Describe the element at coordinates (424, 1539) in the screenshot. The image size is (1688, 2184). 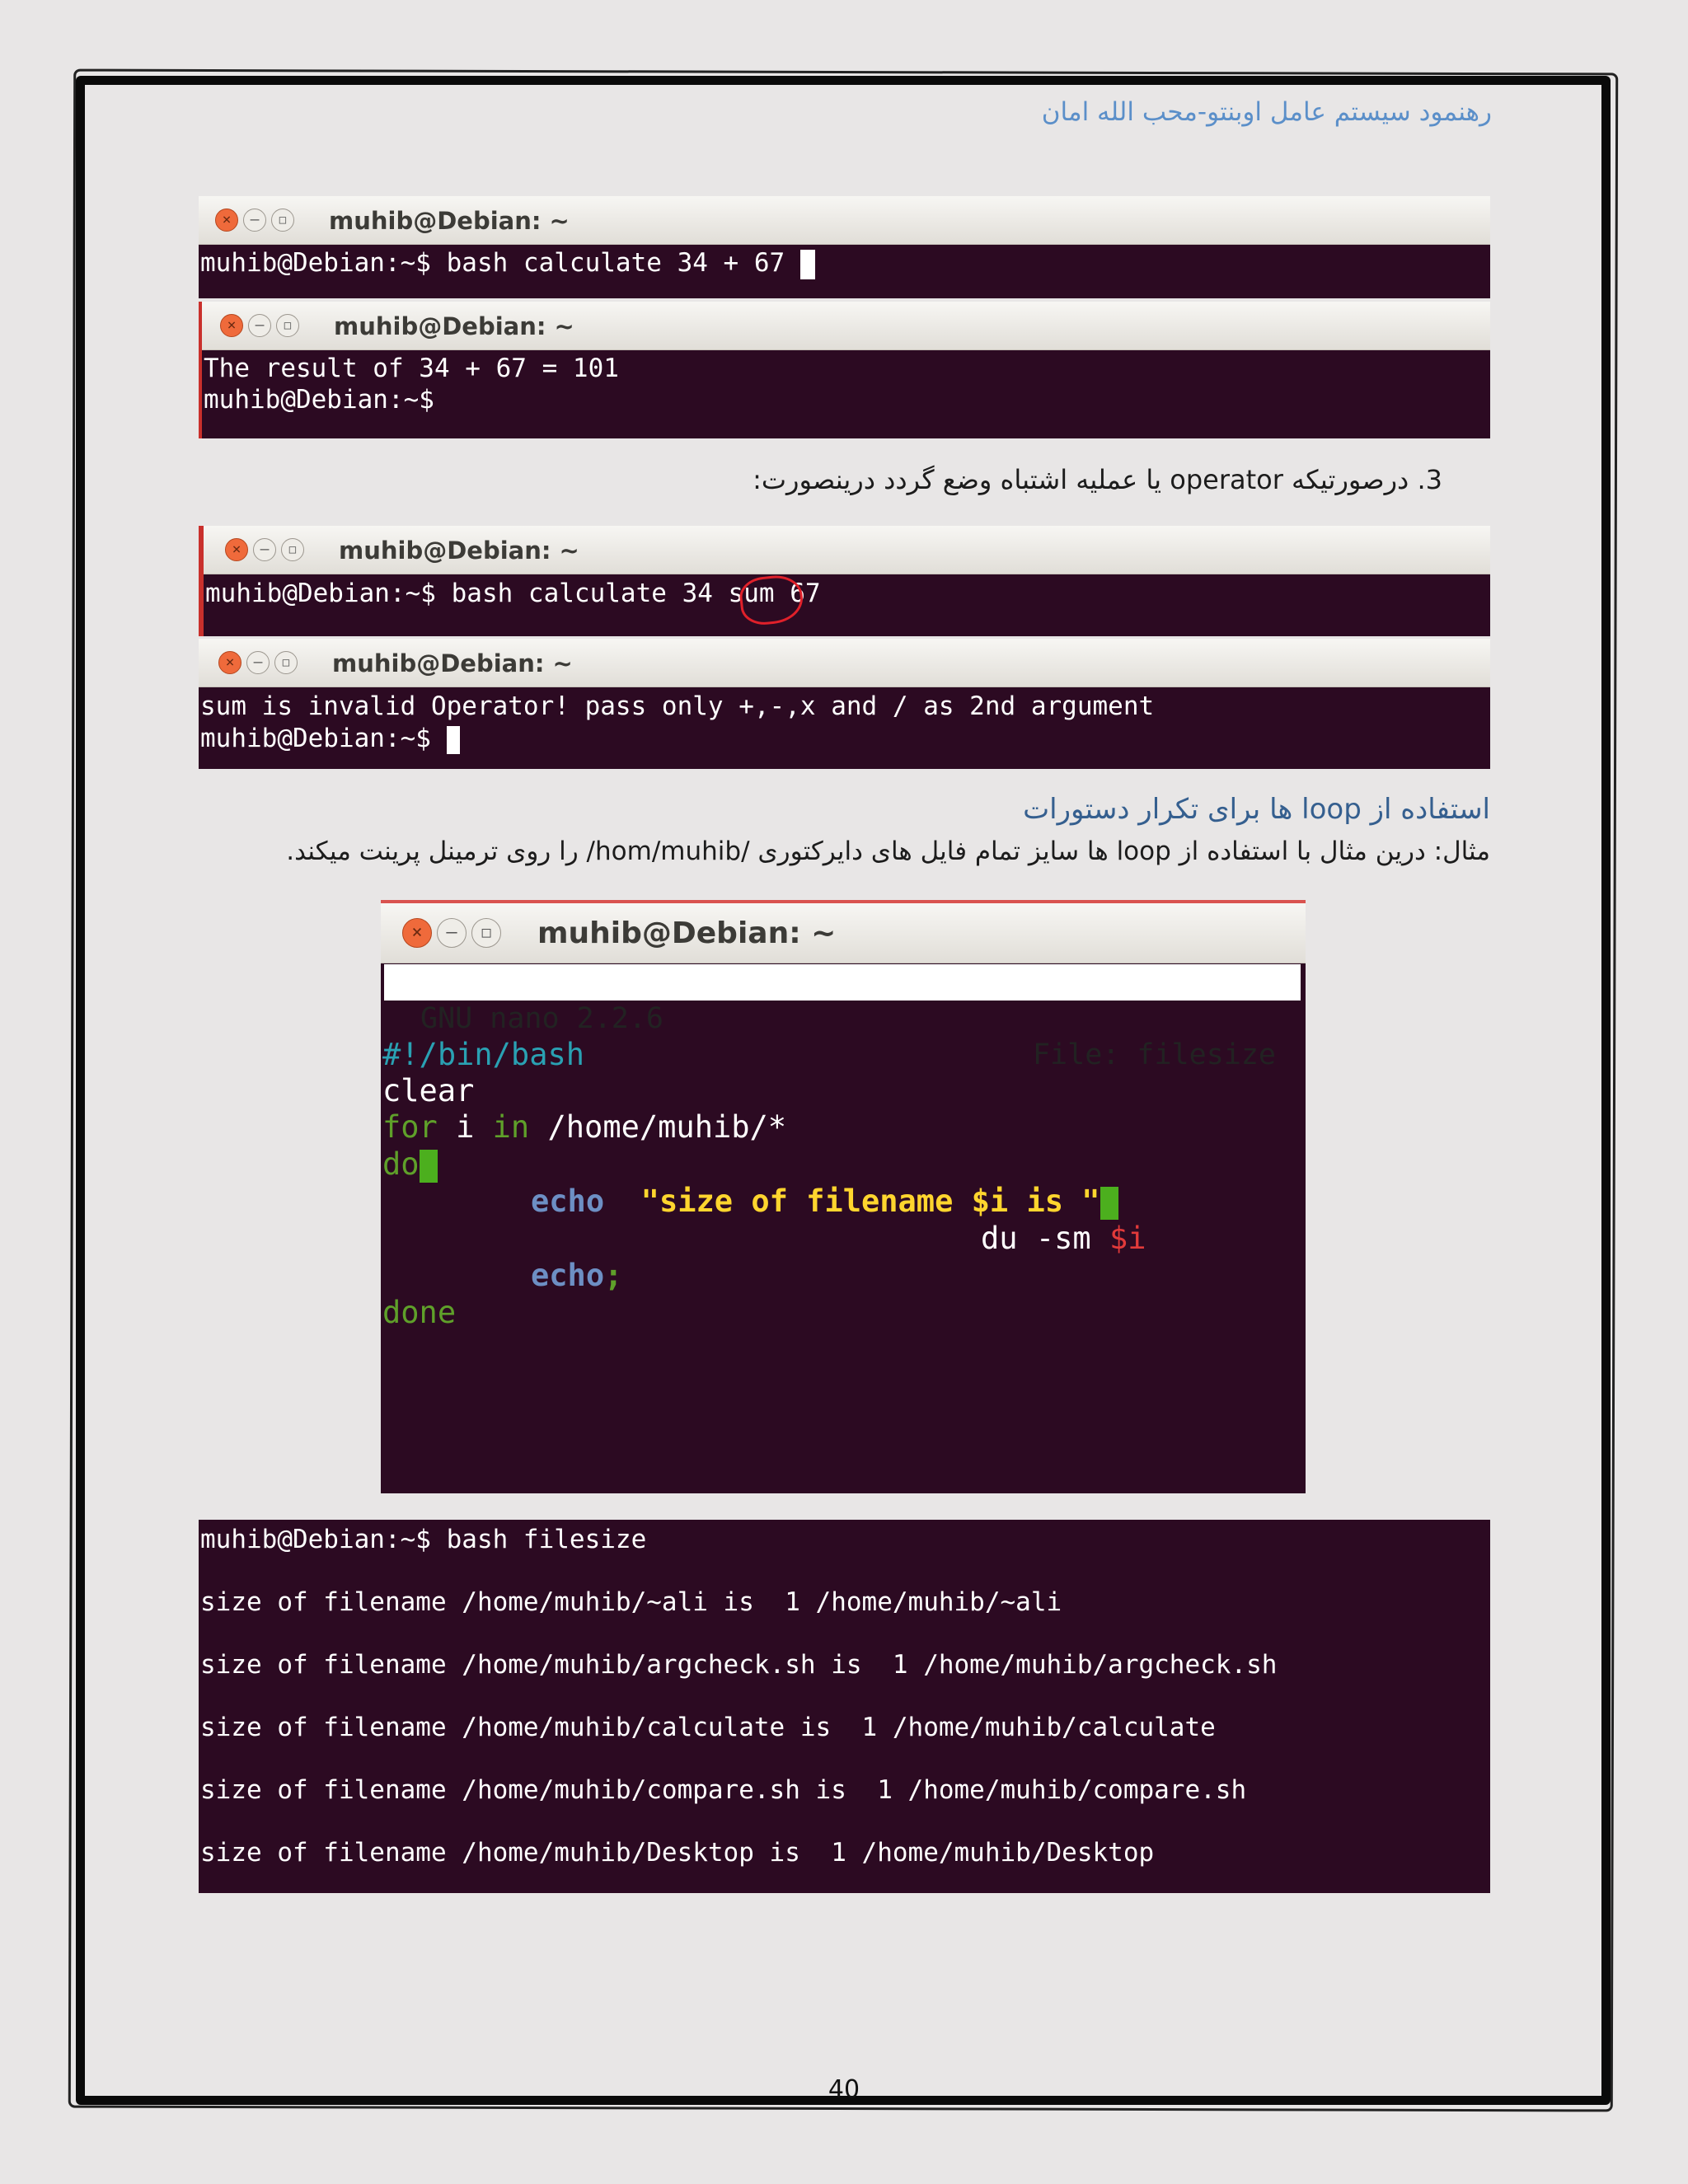
I see `terminal-line: muhib@Debian:~$ bash filesize` at that location.